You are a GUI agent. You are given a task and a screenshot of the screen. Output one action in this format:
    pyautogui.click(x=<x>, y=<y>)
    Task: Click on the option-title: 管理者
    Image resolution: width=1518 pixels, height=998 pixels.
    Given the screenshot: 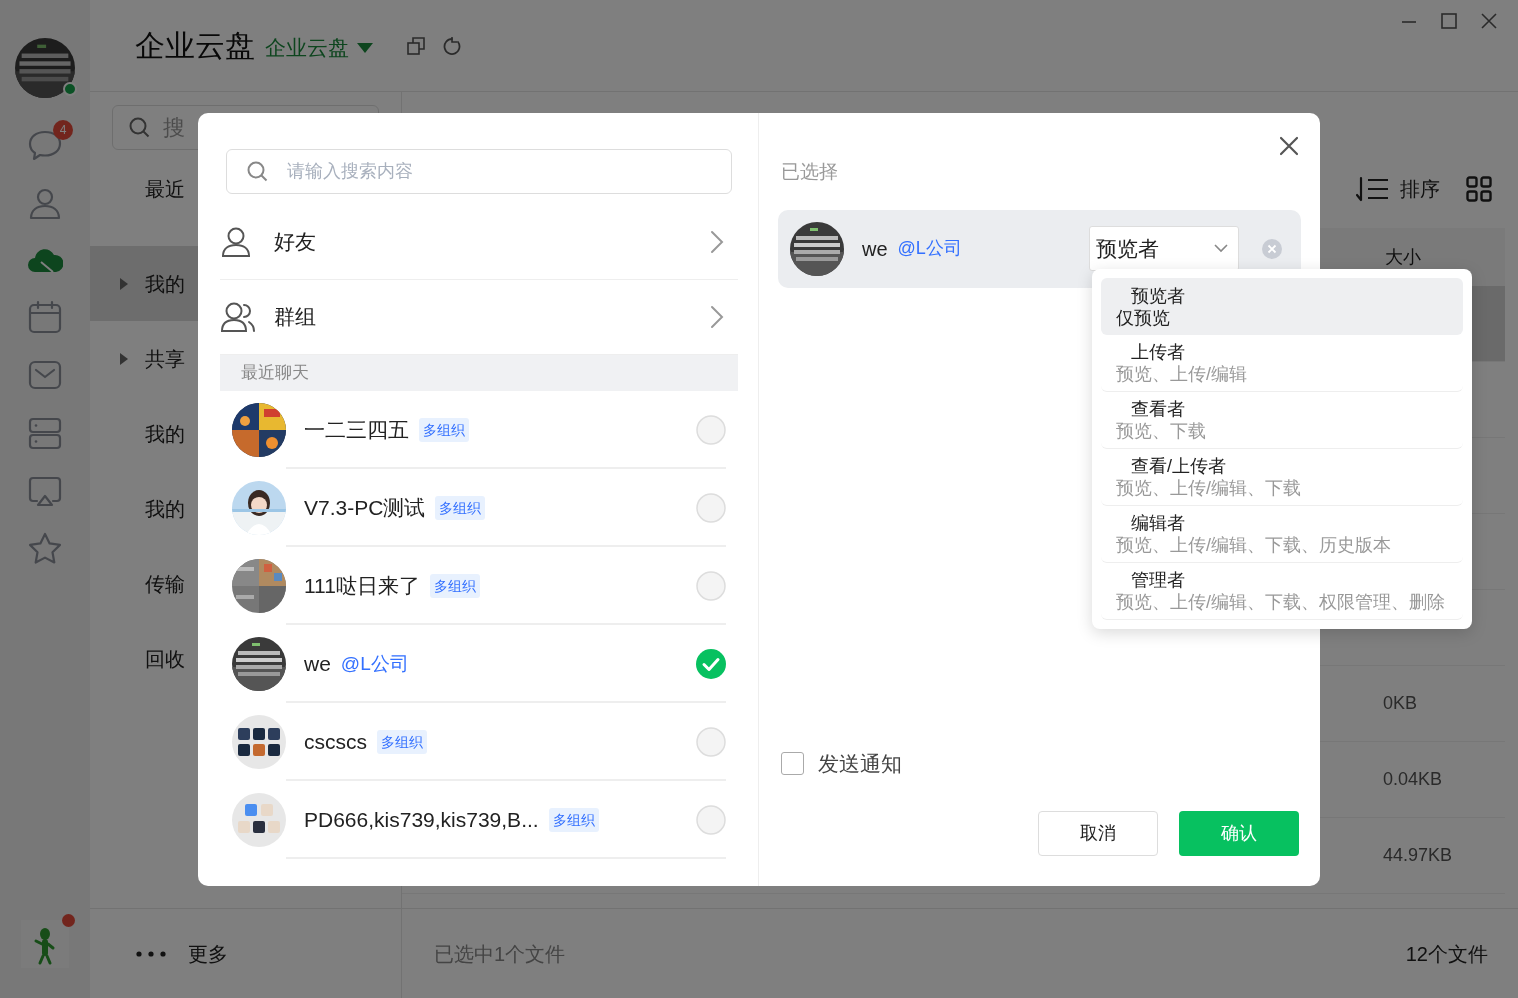 What is the action you would take?
    pyautogui.click(x=1158, y=580)
    